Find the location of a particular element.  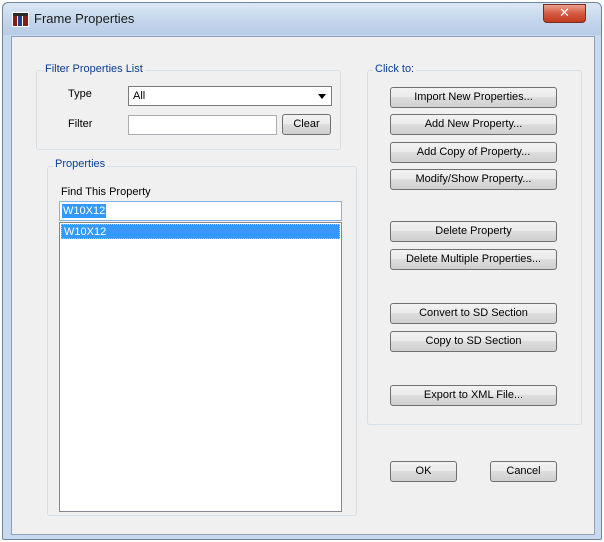

find-property-label: Find This Property is located at coordinates (106, 192).